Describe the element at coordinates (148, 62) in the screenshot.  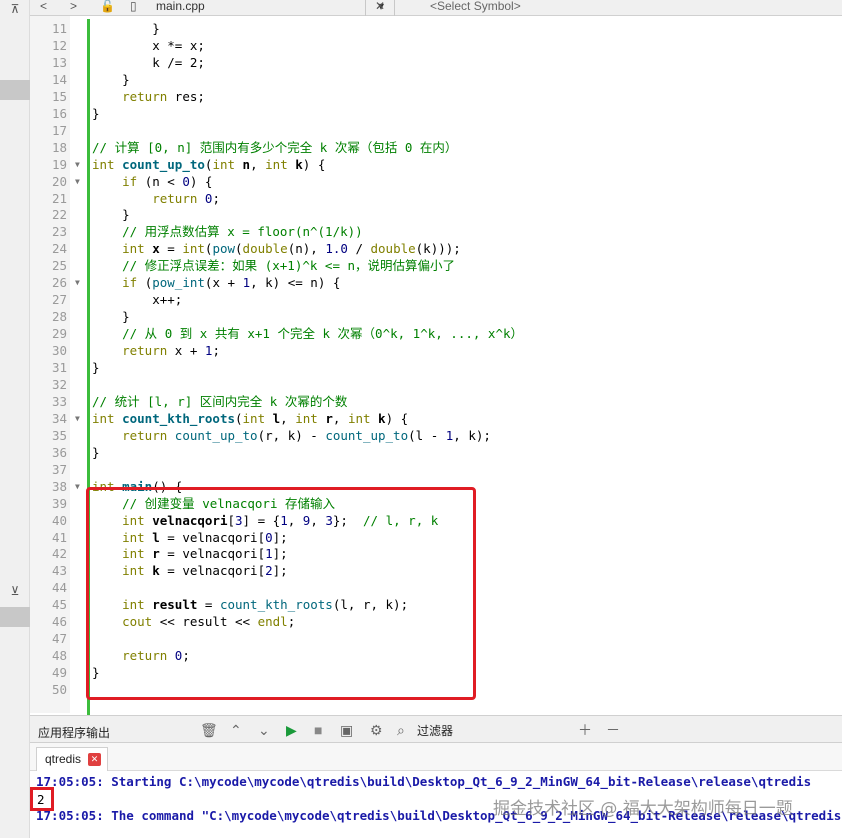
I see `code-text: k /= 2;` at that location.